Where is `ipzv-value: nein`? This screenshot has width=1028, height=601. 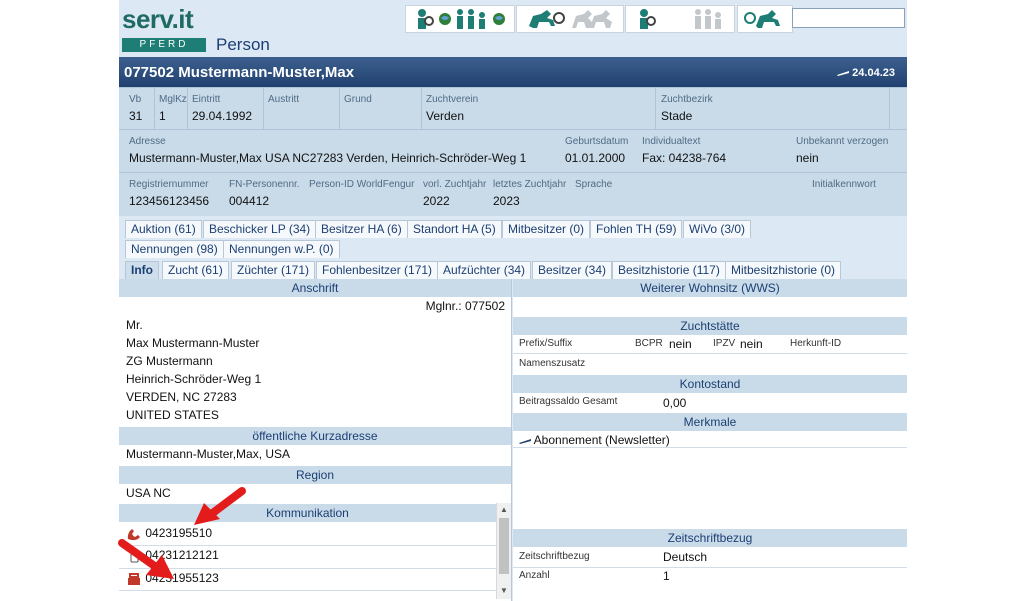 ipzv-value: nein is located at coordinates (751, 344).